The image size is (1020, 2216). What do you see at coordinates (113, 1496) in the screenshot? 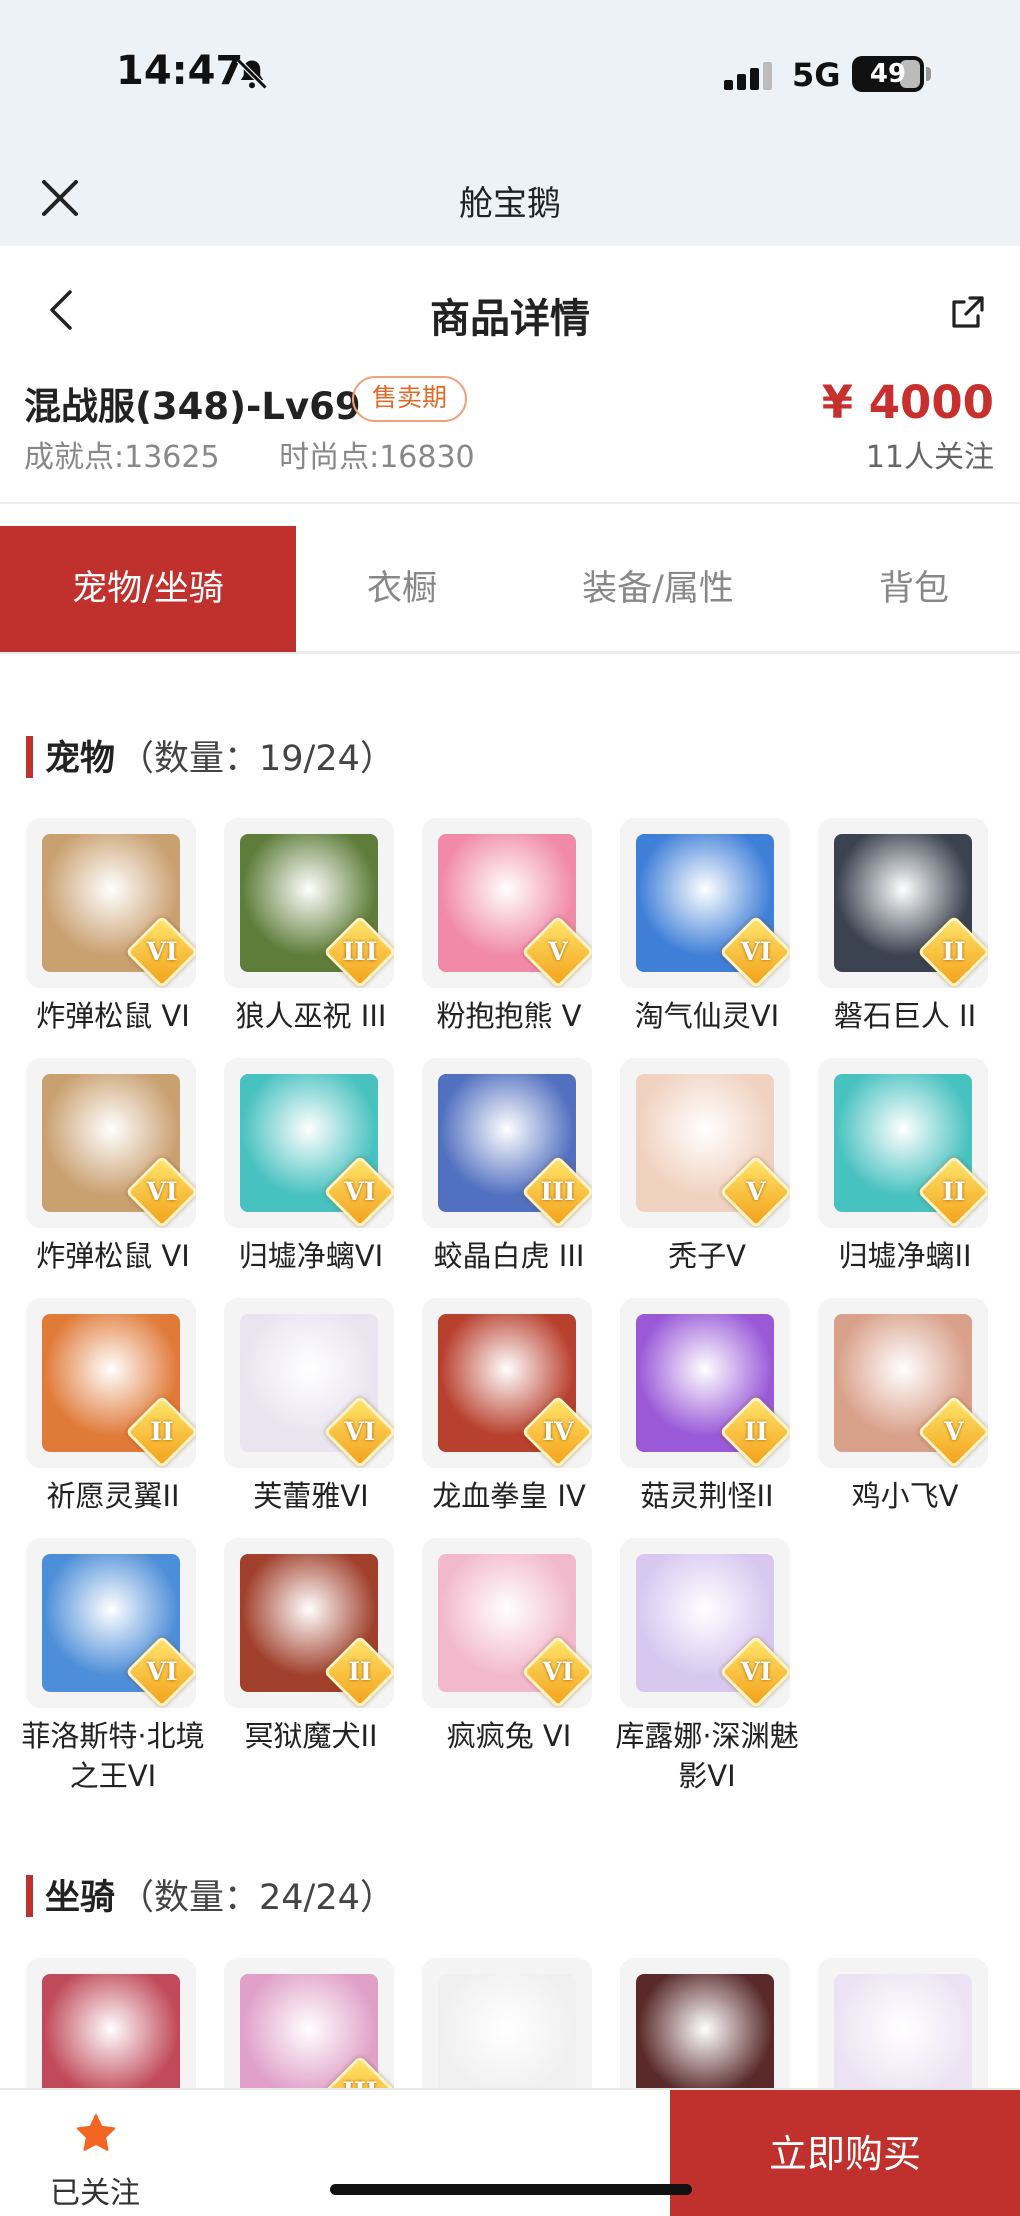
I see `pet-name: 祈愿灵翼II` at bounding box center [113, 1496].